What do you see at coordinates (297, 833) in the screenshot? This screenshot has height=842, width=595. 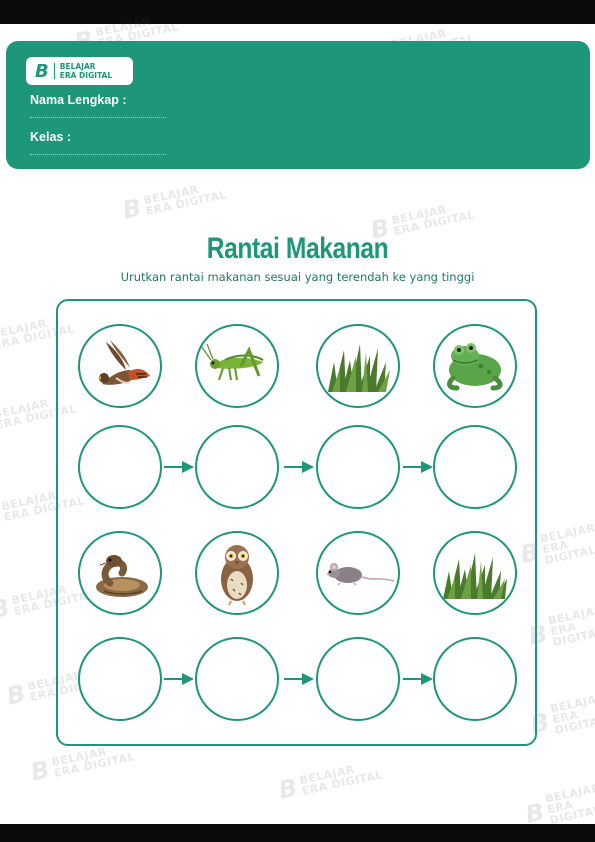 I see `bottom-black-bar` at bounding box center [297, 833].